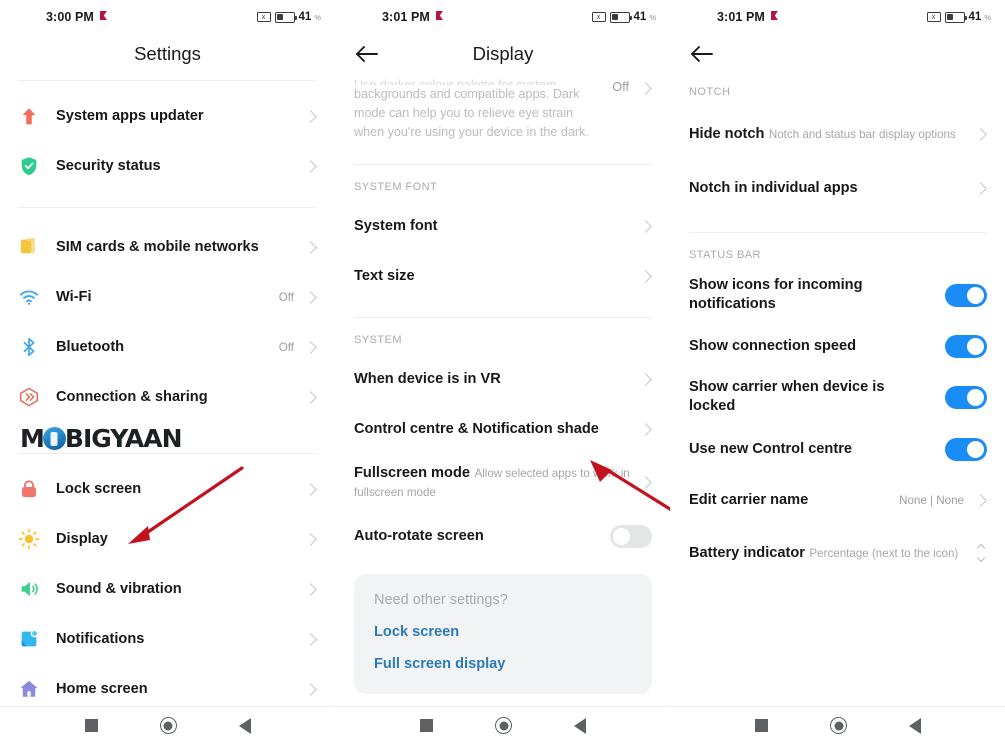 This screenshot has height=744, width=1005. I want to click on list-item-control-centre-notification-shade: Control centre & Notification shade, so click(503, 429).